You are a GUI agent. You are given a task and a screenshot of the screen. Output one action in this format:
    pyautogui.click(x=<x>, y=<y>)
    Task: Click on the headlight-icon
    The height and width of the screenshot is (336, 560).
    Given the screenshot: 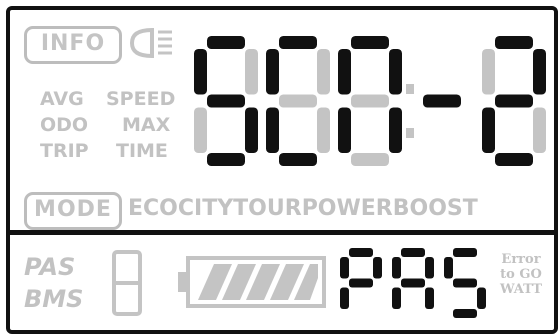 What is the action you would take?
    pyautogui.click(x=150, y=43)
    